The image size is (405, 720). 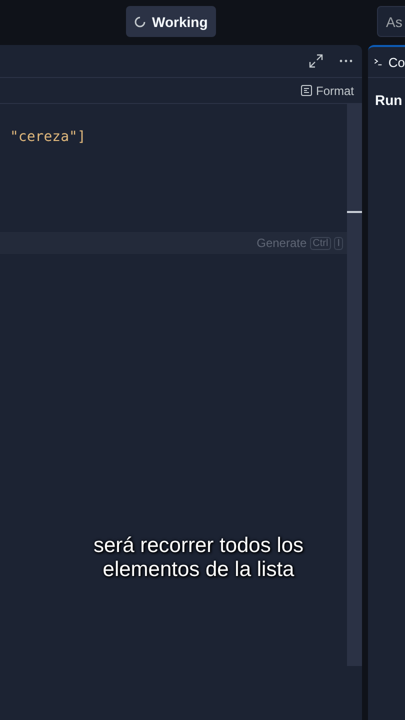 What do you see at coordinates (396, 62) in the screenshot?
I see `panel-title: Co` at bounding box center [396, 62].